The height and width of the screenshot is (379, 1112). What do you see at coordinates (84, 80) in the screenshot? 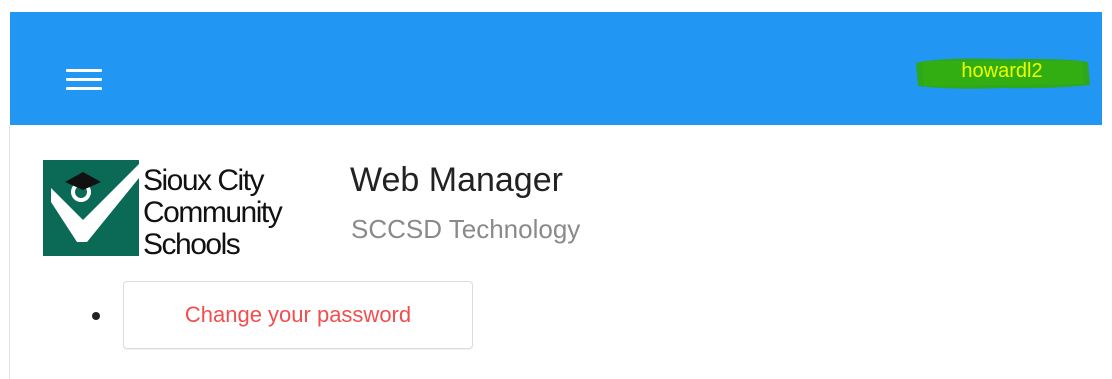
I see `hamburger-menu-icon` at bounding box center [84, 80].